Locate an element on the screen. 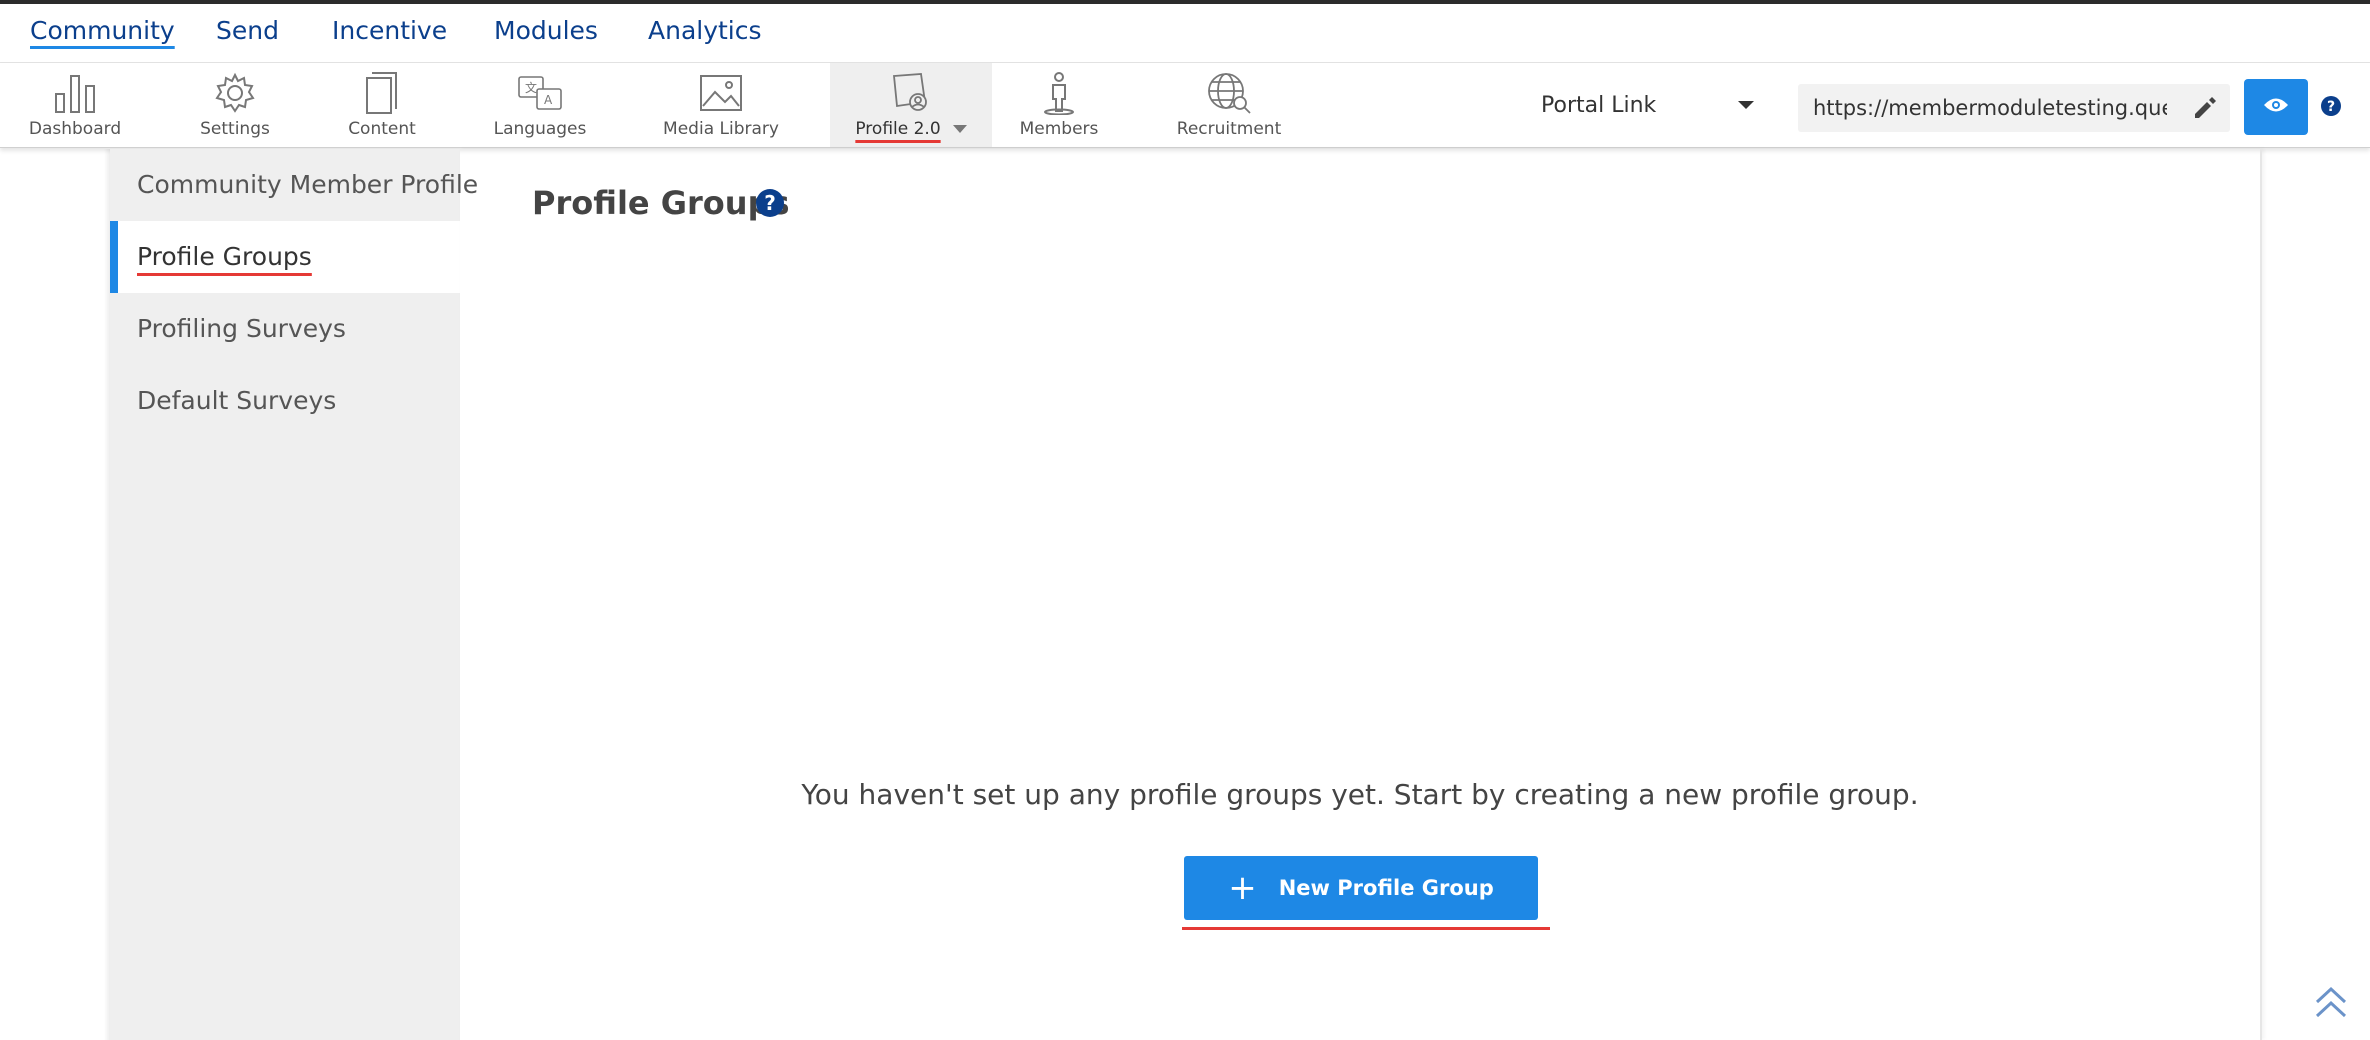 The width and height of the screenshot is (2370, 1040). portal-url-input is located at coordinates (1983, 108).